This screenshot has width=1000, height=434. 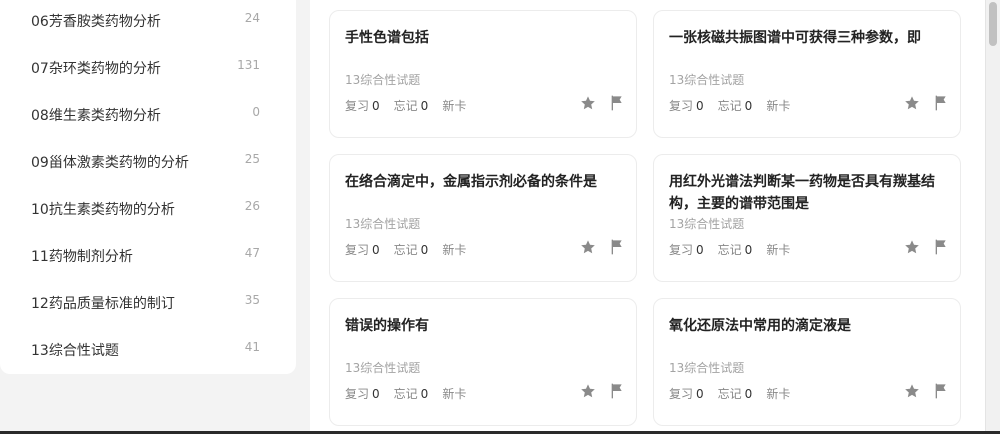 What do you see at coordinates (387, 326) in the screenshot?
I see `card-title: 错误的操作有` at bounding box center [387, 326].